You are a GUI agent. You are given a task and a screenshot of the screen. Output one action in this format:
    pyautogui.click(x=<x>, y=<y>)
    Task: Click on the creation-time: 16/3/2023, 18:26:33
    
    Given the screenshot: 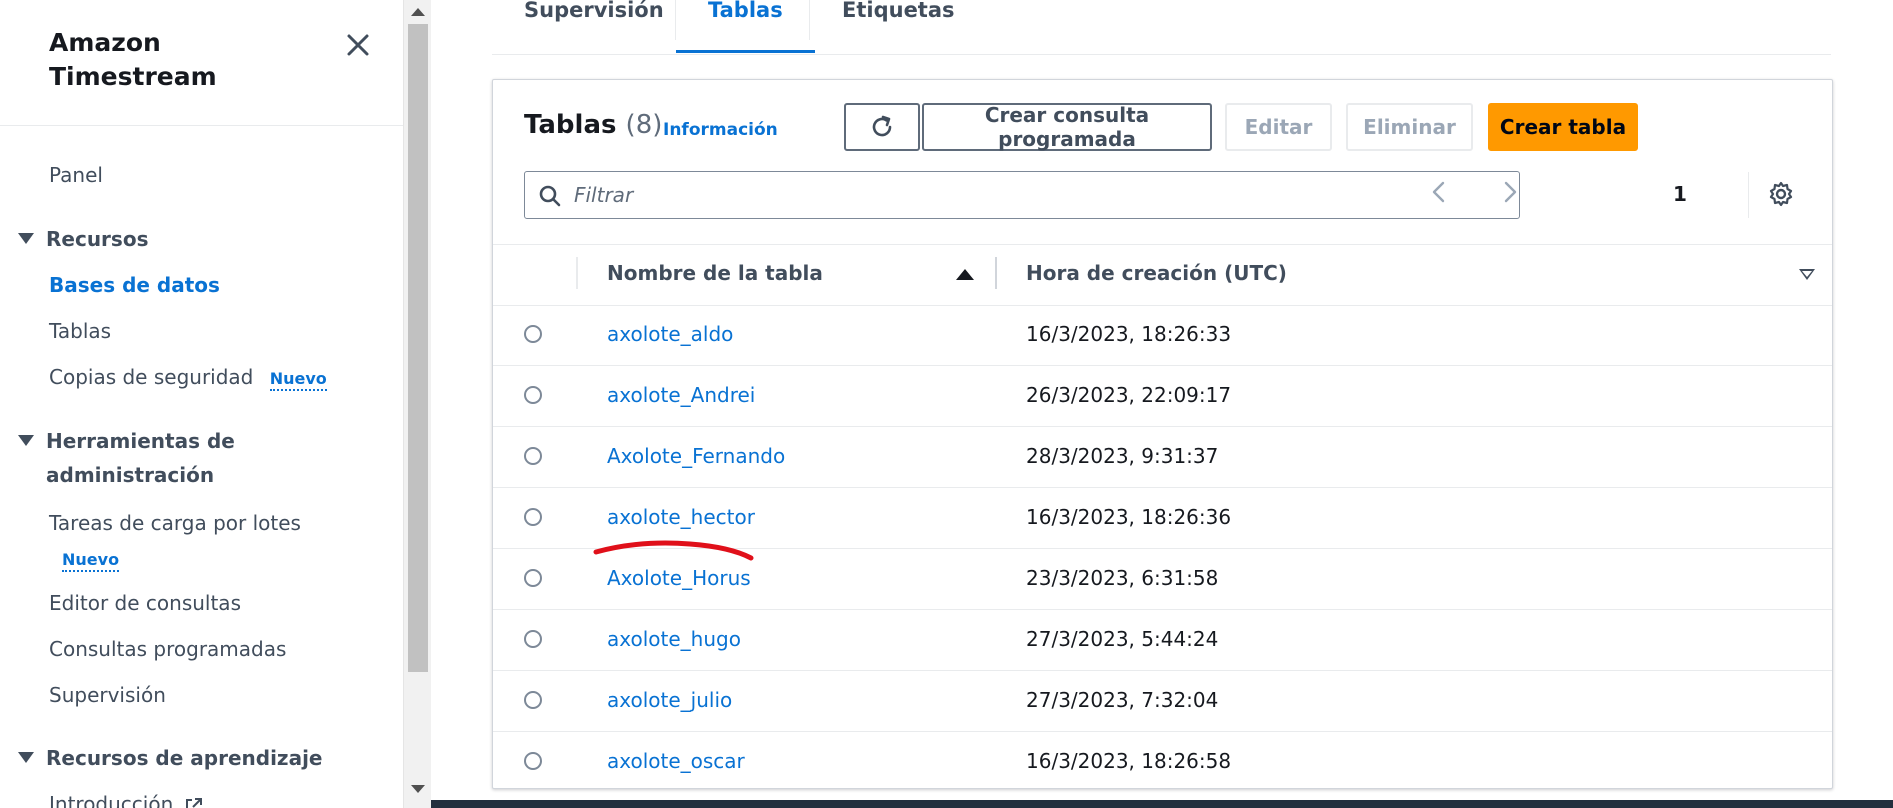 What is the action you would take?
    pyautogui.click(x=1129, y=334)
    